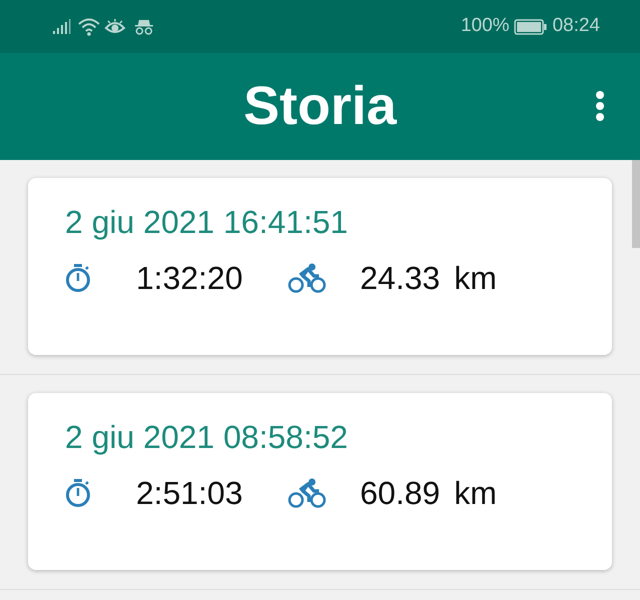 The height and width of the screenshot is (600, 640). Describe the element at coordinates (89, 27) in the screenshot. I see `wifi-icon` at that location.